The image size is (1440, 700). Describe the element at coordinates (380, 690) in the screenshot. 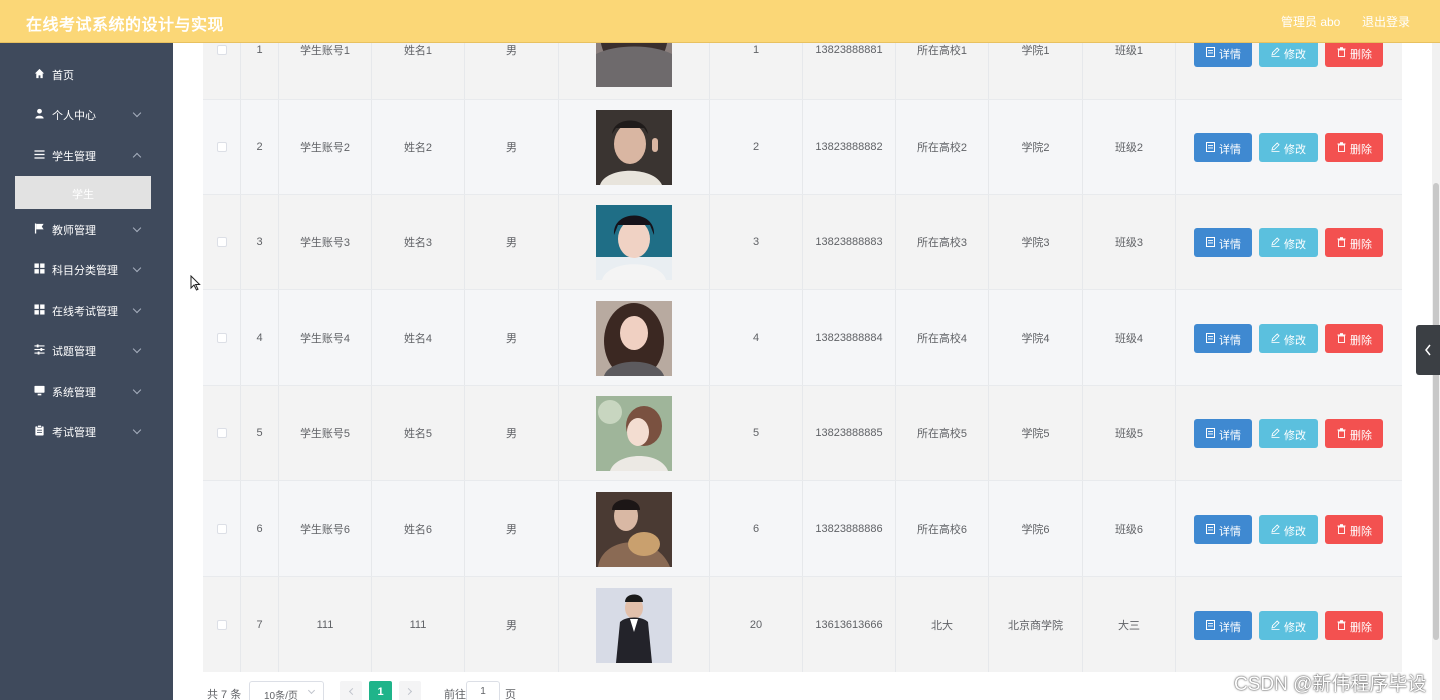

I see `page-number-active: 1` at that location.